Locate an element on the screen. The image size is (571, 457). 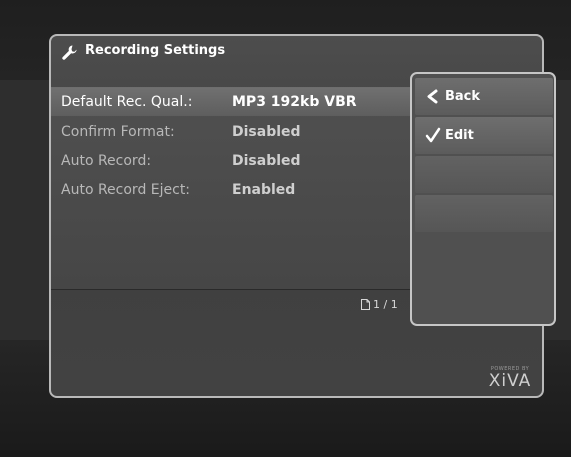
setting-label: Auto Record Eject: is located at coordinates (126, 190).